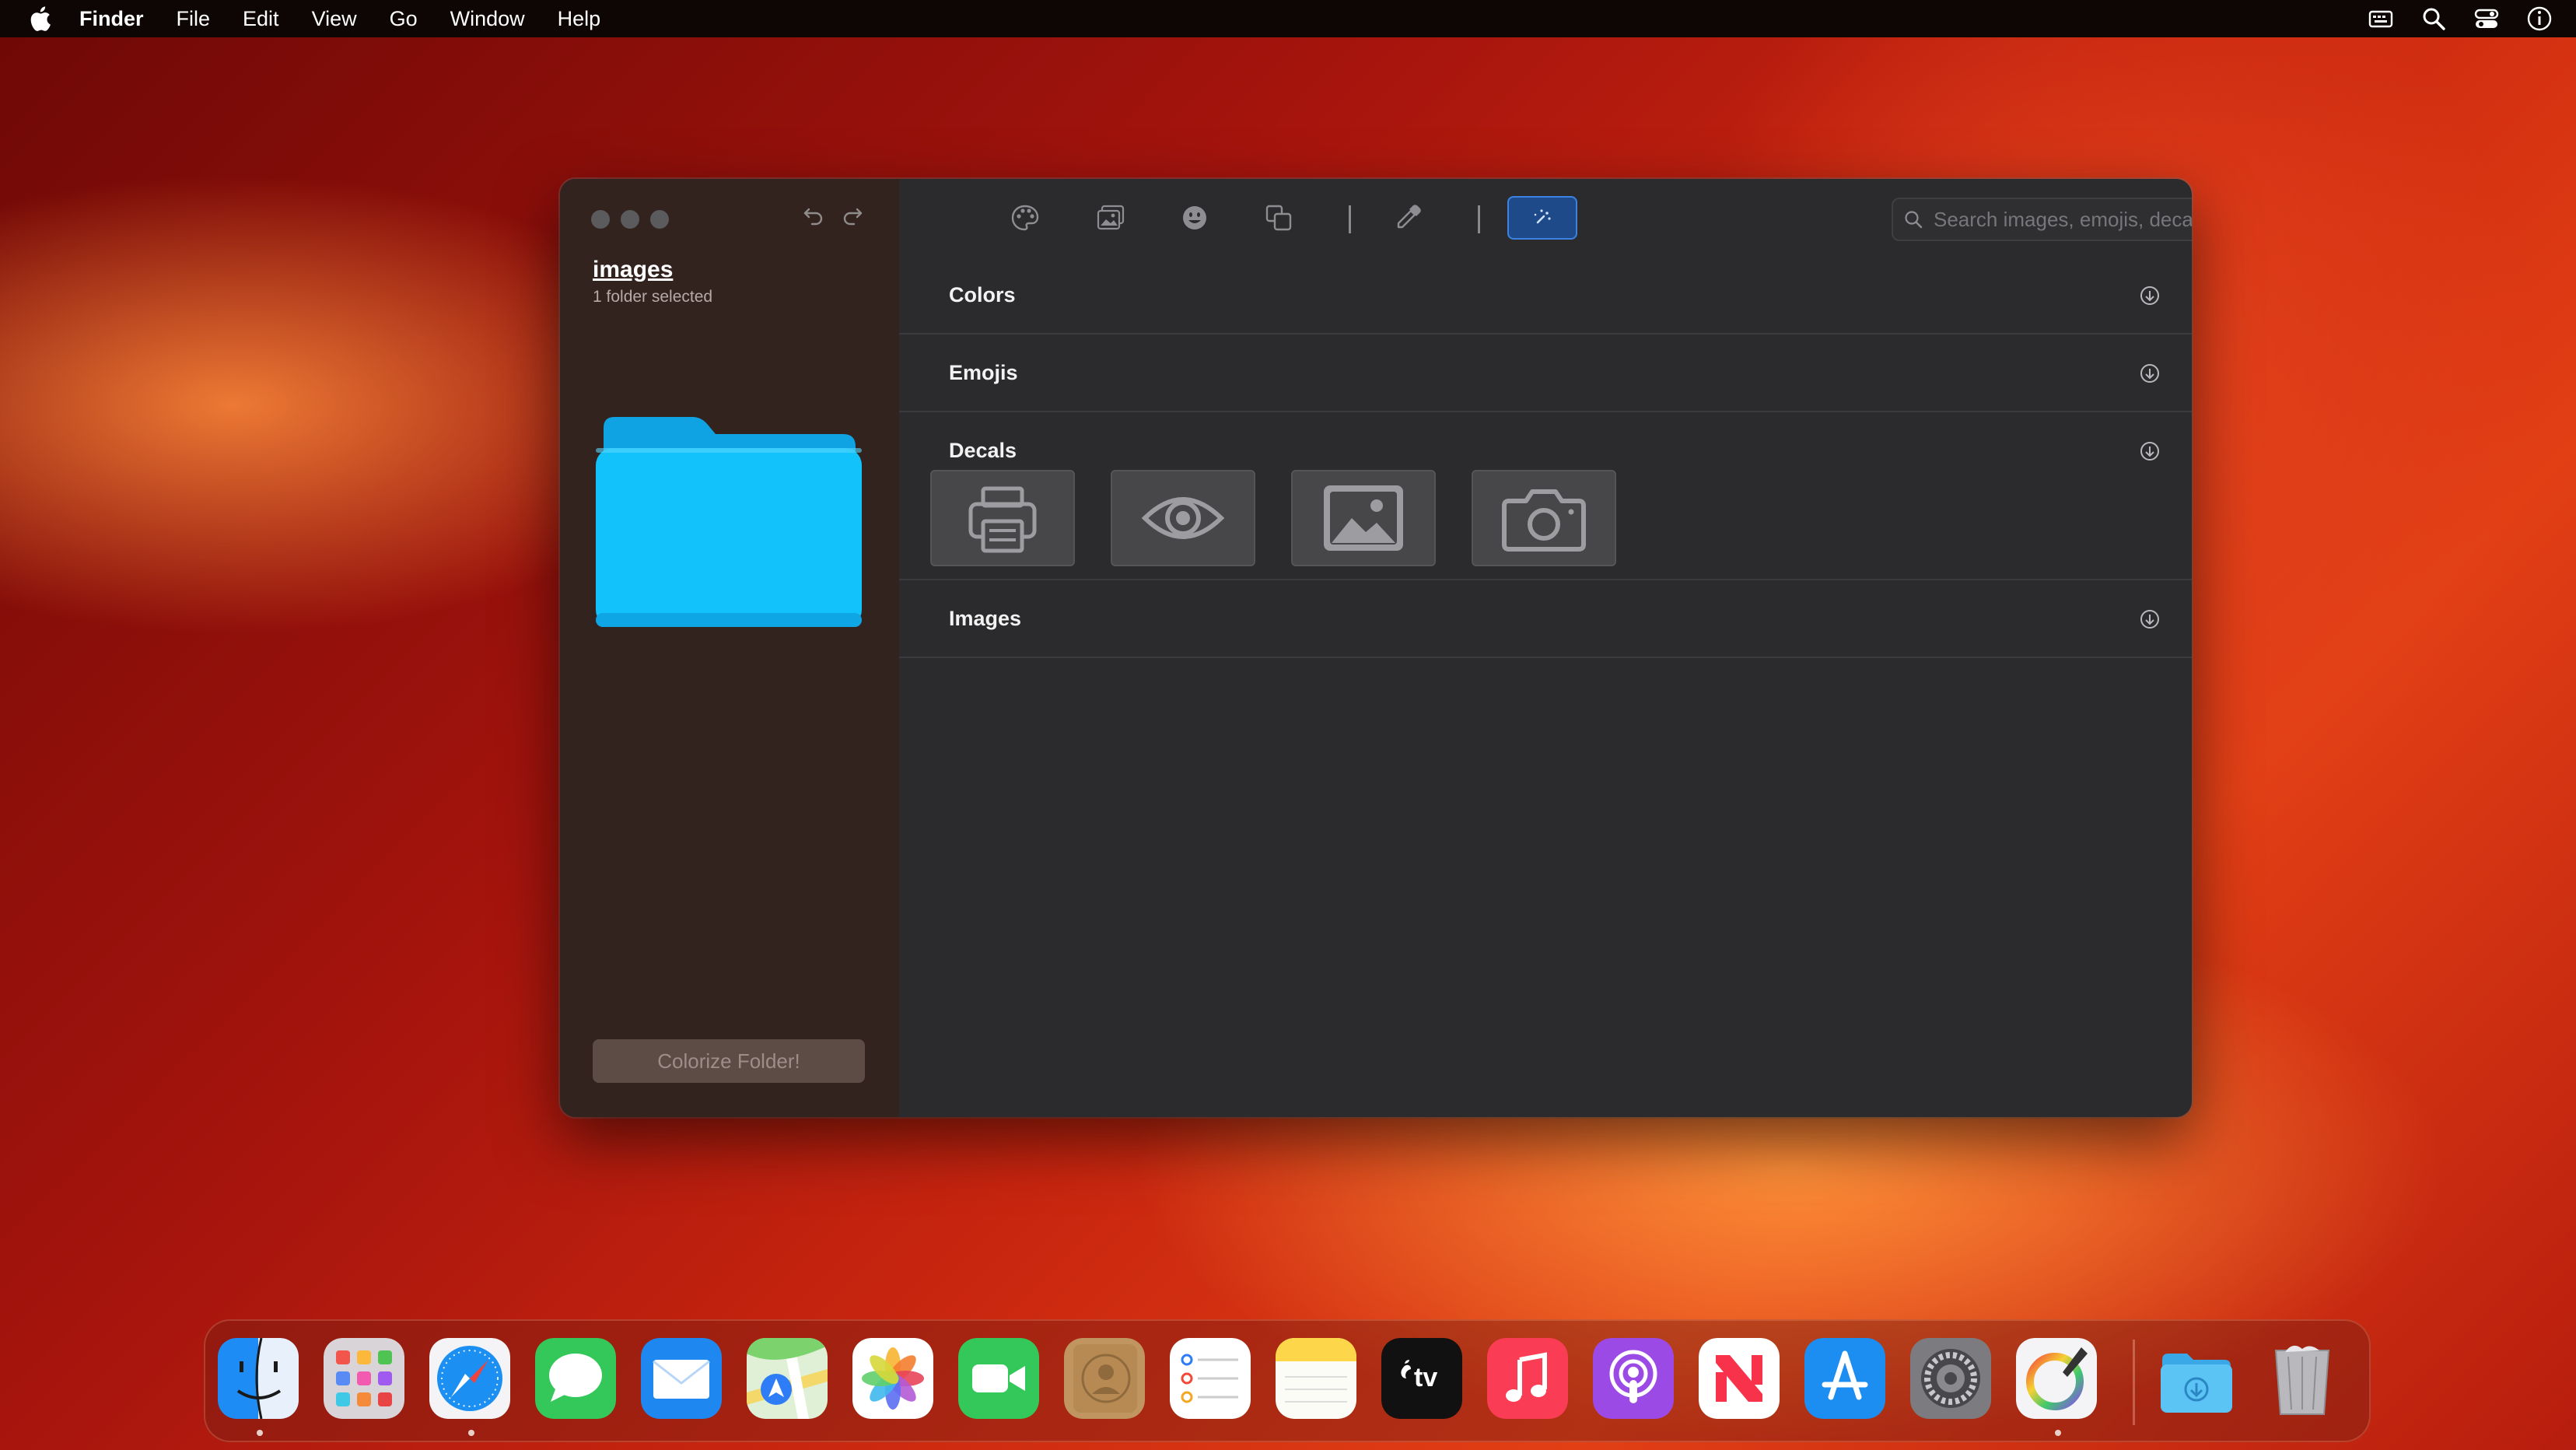 Image resolution: width=2576 pixels, height=1450 pixels. I want to click on folder-colorizer-icon, so click(2057, 1378).